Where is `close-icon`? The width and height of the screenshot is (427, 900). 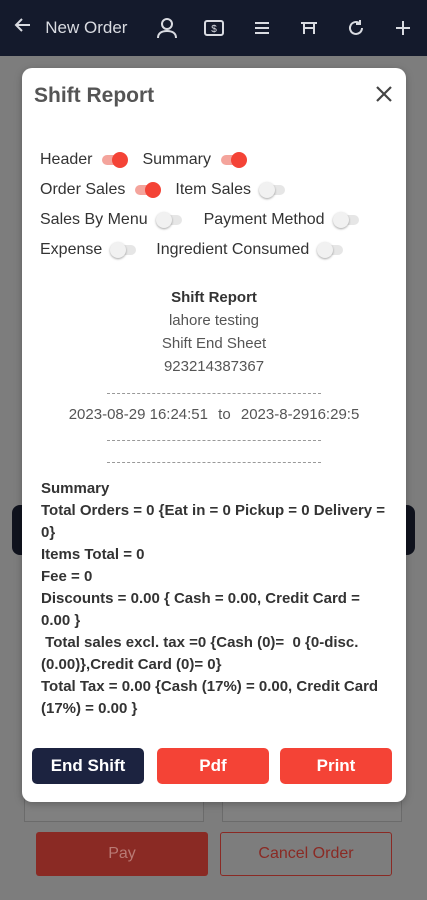
close-icon is located at coordinates (384, 94).